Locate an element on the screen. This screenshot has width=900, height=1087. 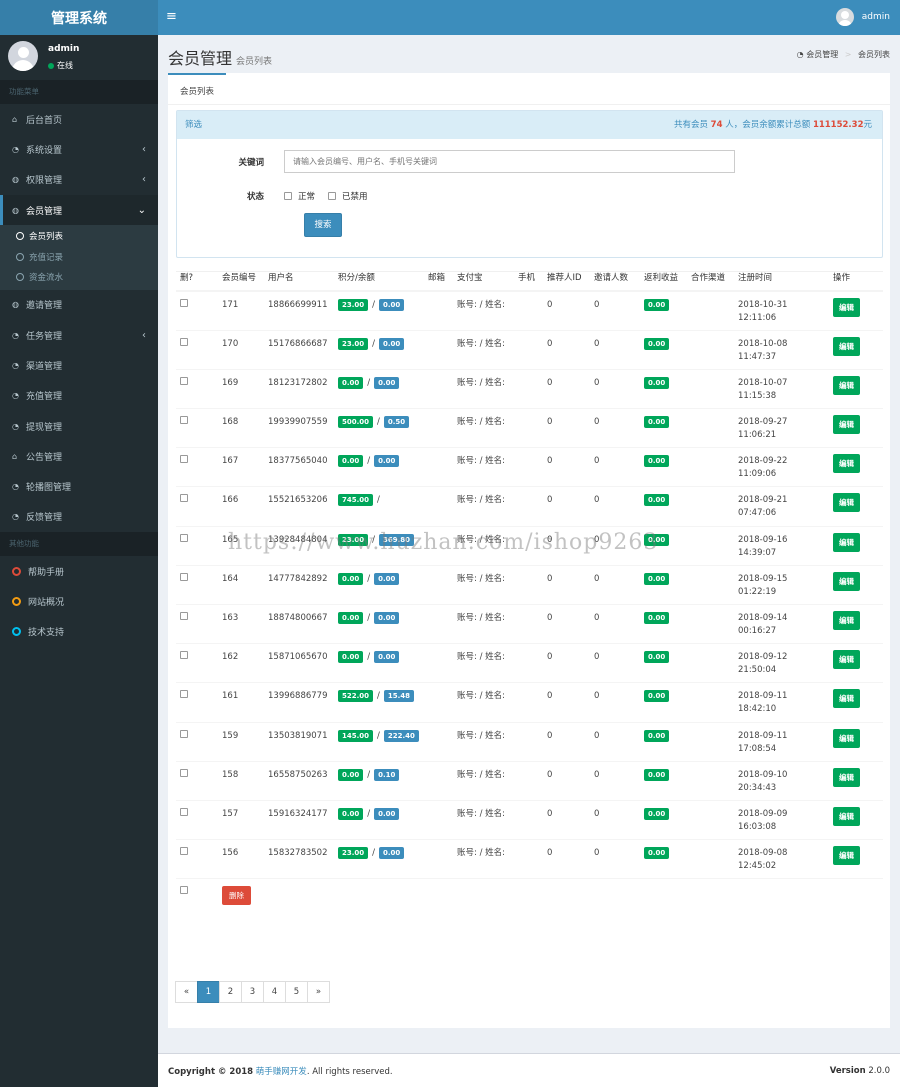
keyword-input is located at coordinates (509, 161).